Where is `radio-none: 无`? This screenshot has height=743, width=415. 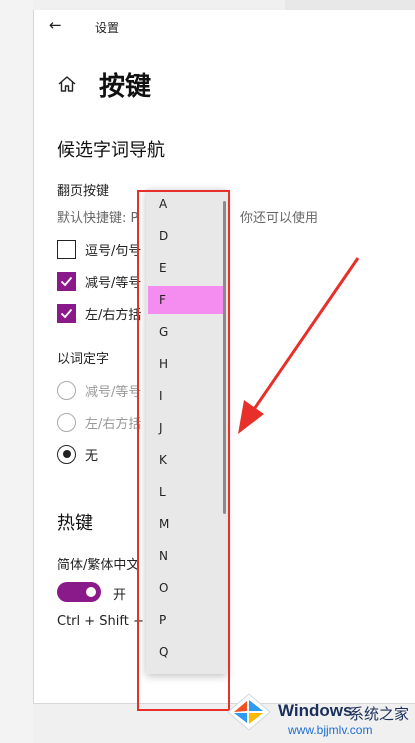 radio-none: 无 is located at coordinates (77, 454).